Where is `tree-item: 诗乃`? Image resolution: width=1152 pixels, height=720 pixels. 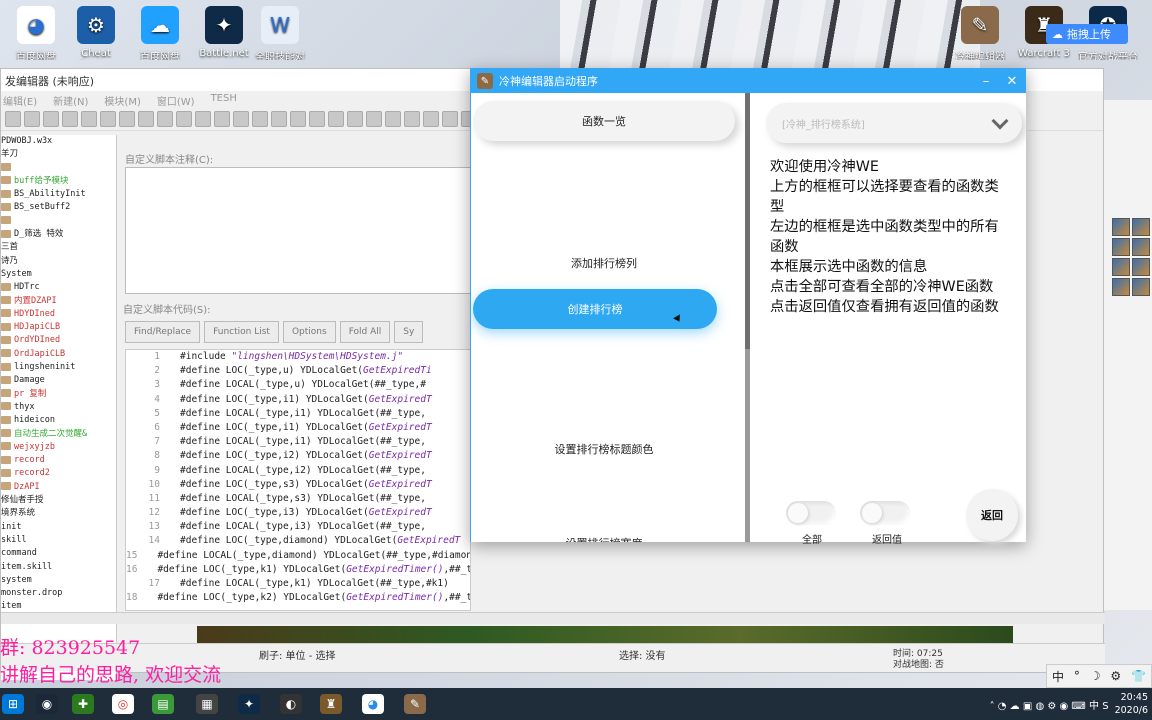
tree-item: 诗乃 is located at coordinates (58, 261).